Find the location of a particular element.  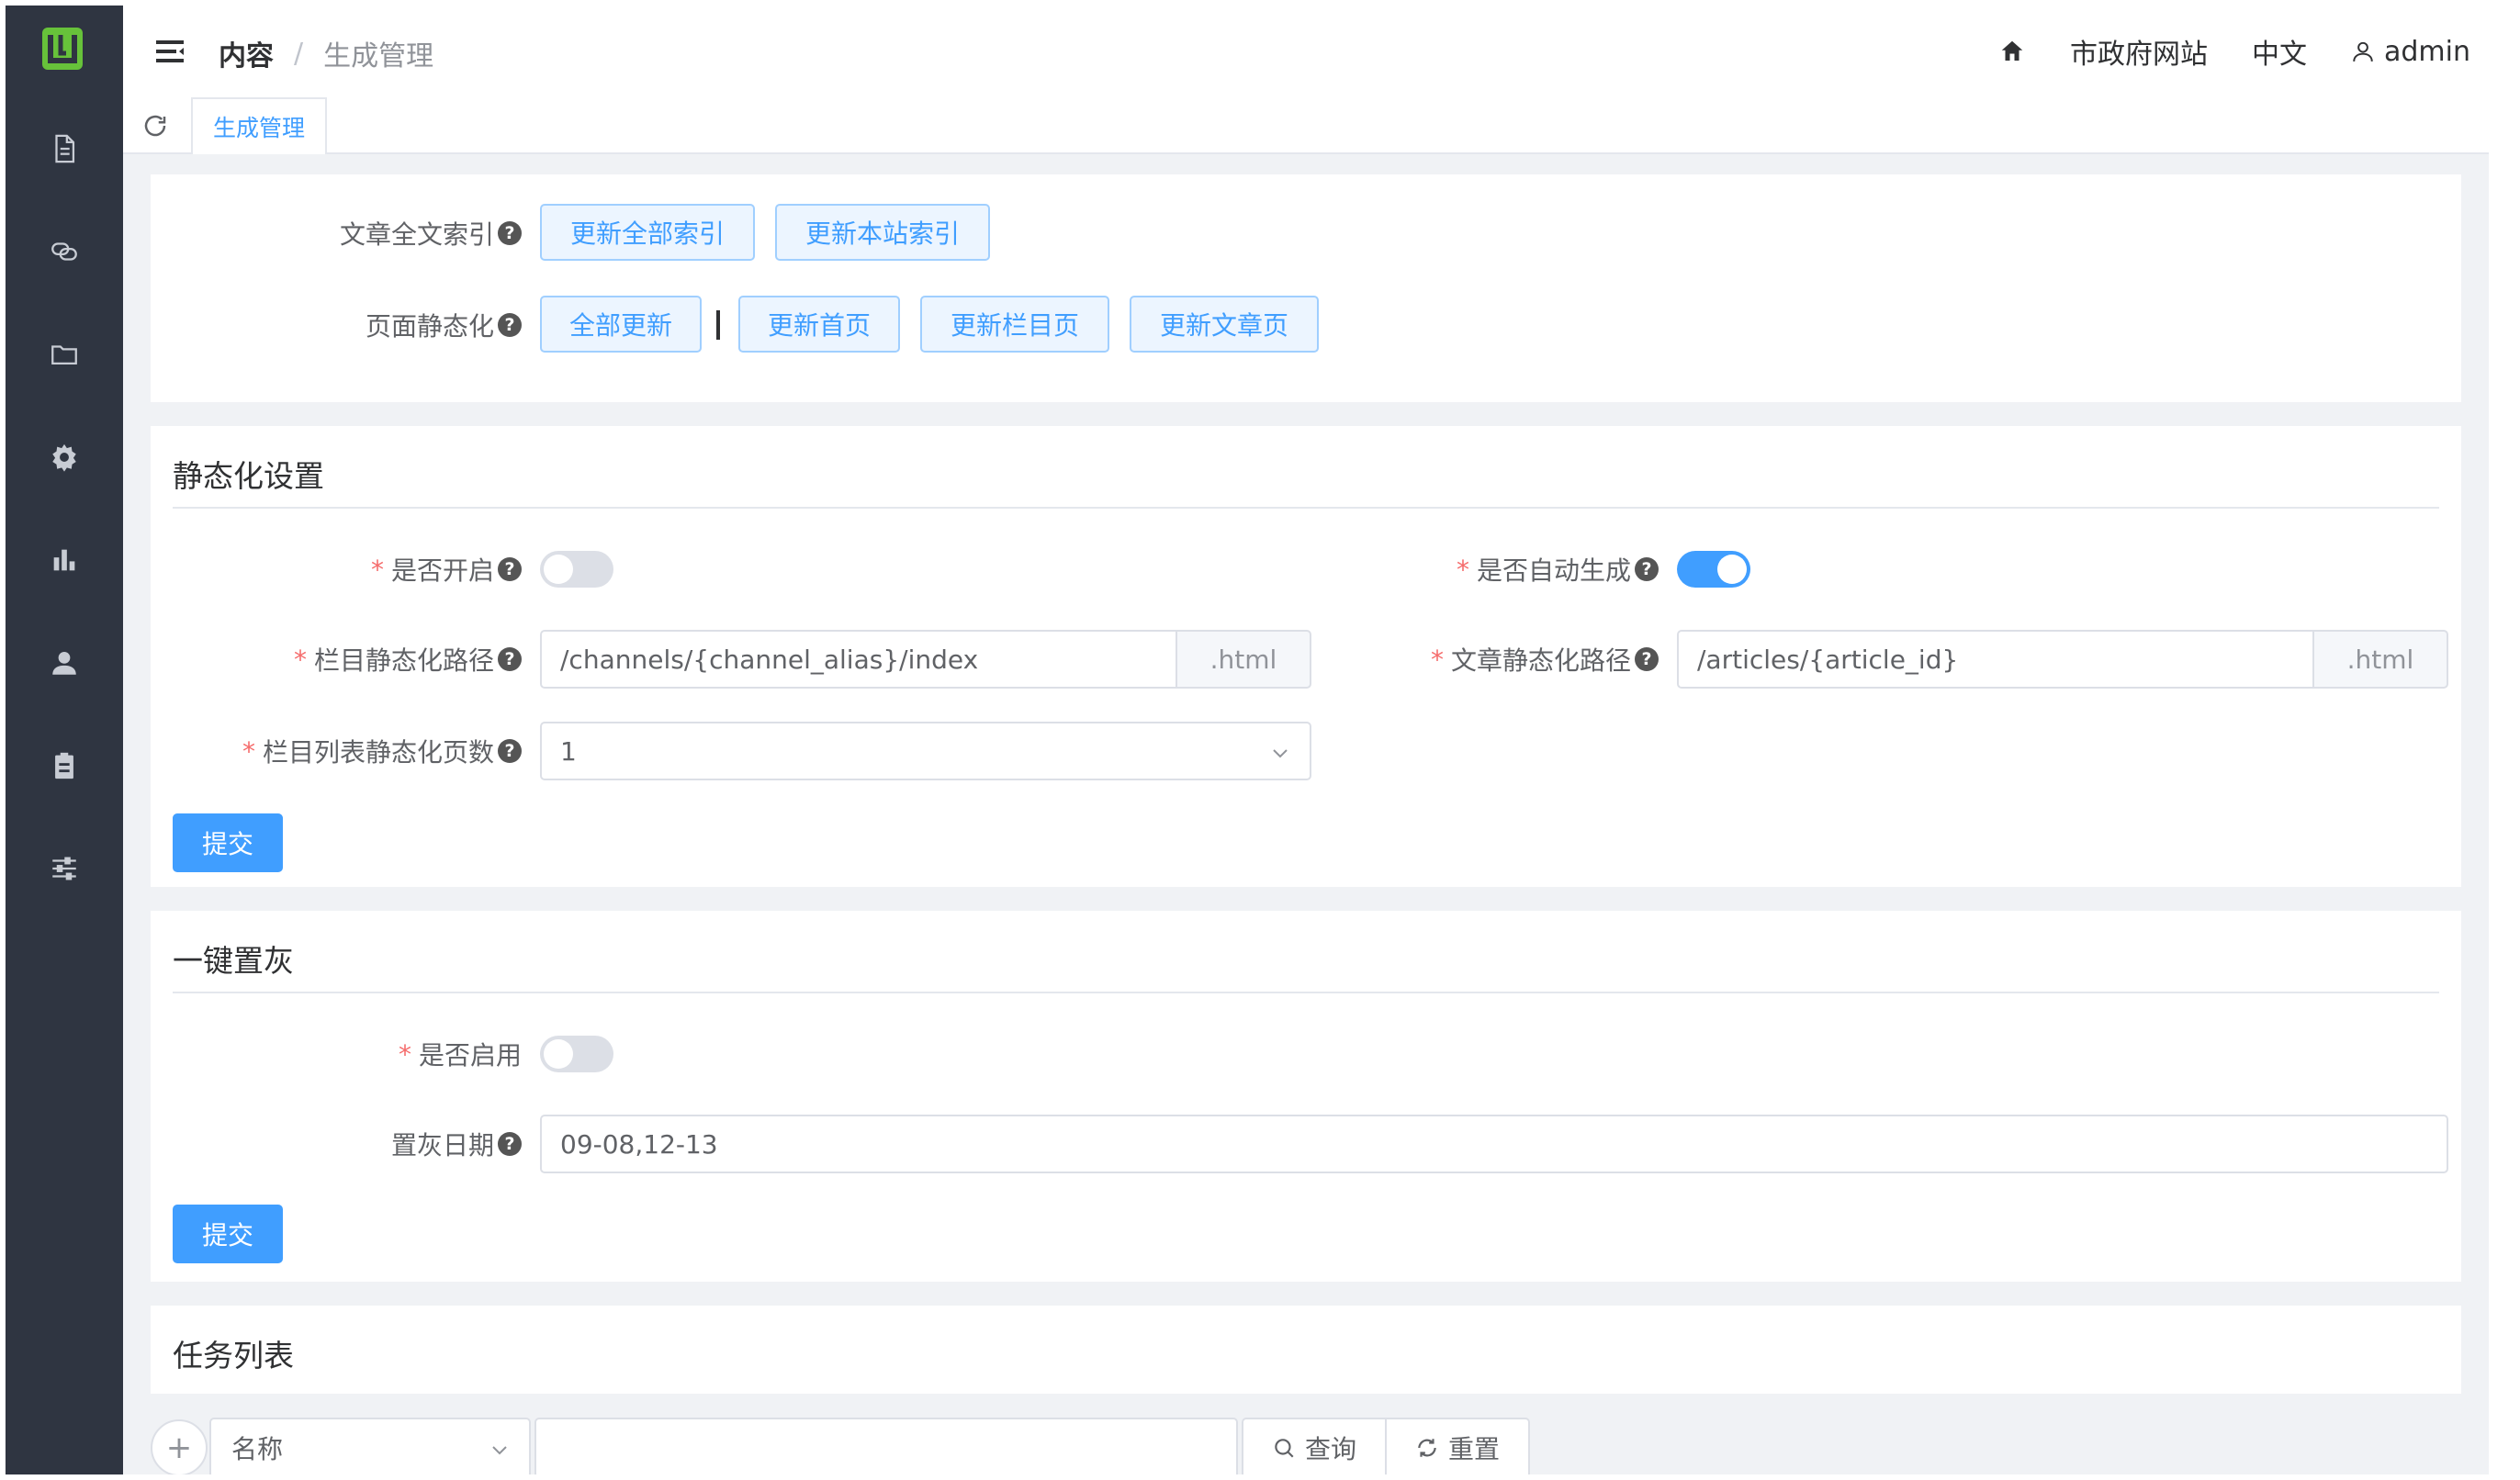

search-icon is located at coordinates (1284, 1448).